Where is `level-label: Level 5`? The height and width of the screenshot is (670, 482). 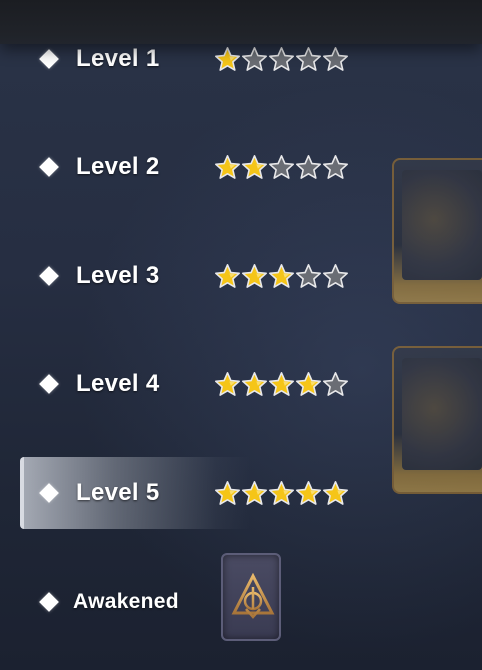 level-label: Level 5 is located at coordinates (118, 492).